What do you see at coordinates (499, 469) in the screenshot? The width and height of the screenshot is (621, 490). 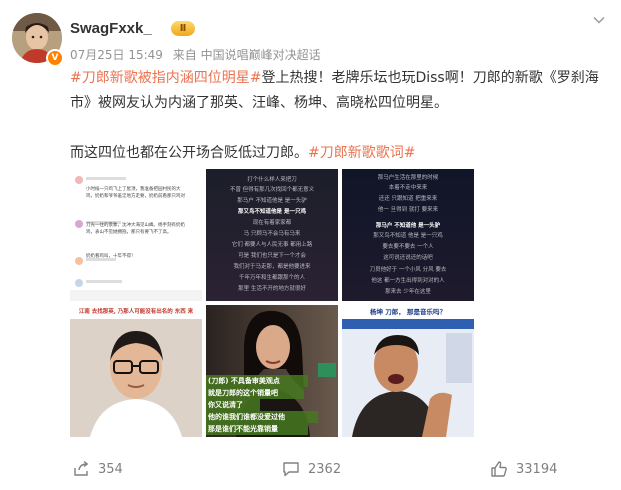 I see `like-icon` at bounding box center [499, 469].